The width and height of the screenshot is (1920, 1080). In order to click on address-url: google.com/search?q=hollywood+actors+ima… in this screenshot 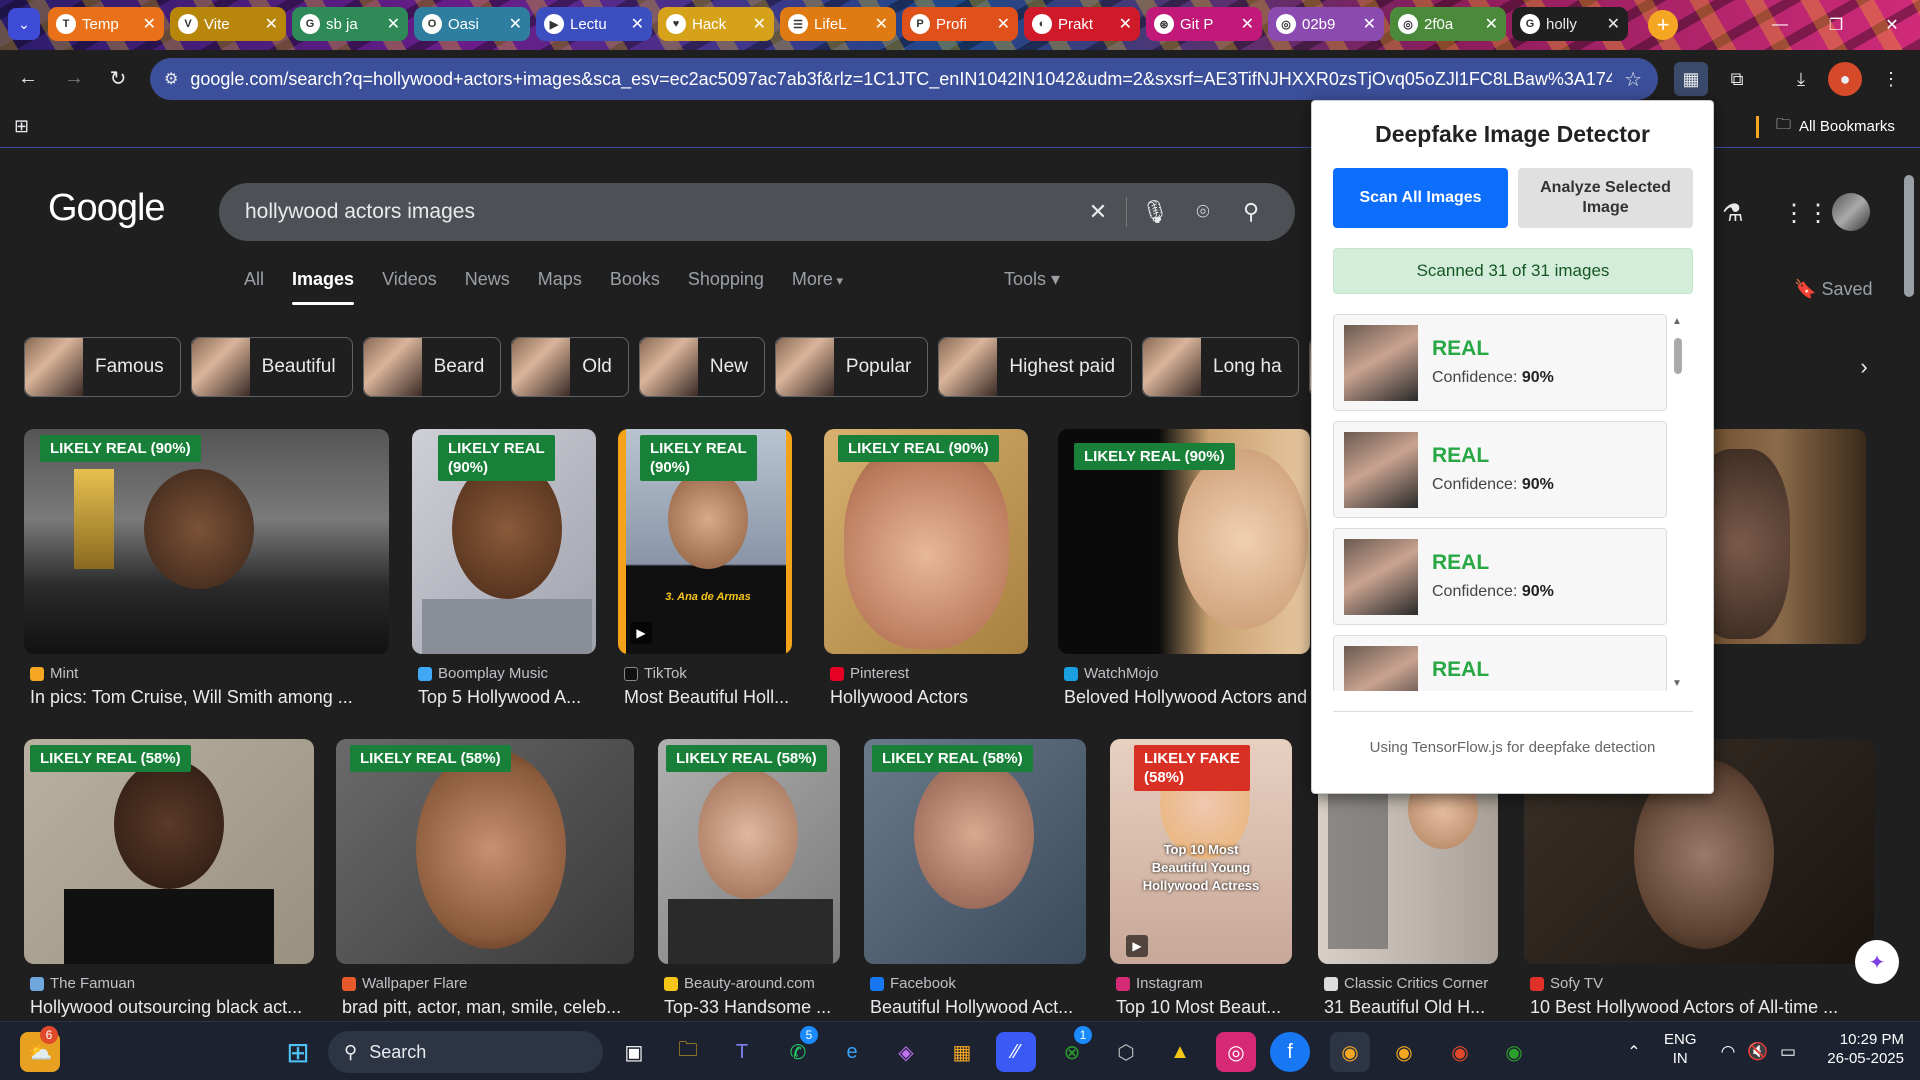, I will do `click(901, 79)`.